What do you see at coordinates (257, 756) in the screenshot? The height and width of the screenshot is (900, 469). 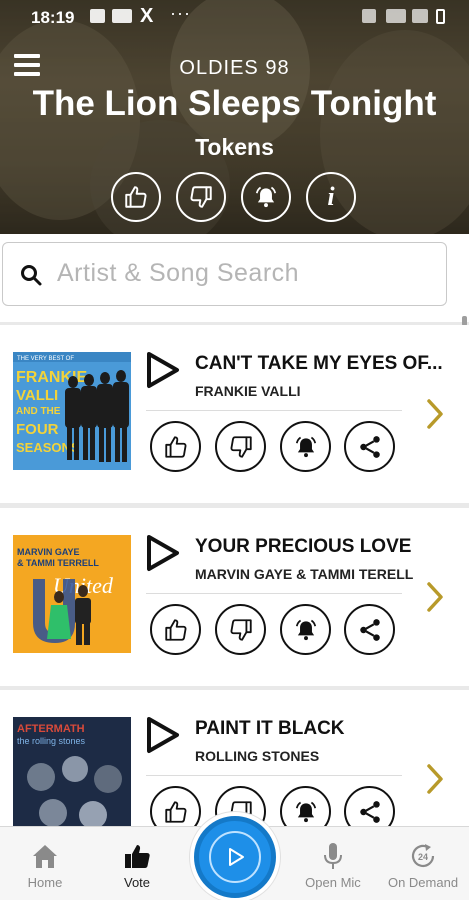 I see `song-artist: ROLLING STONES` at bounding box center [257, 756].